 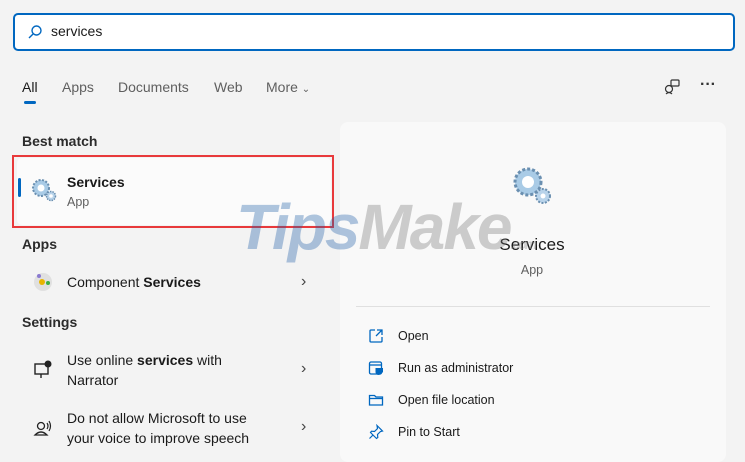 I want to click on label-line1: Do not allow Microsoft to use, so click(x=157, y=418).